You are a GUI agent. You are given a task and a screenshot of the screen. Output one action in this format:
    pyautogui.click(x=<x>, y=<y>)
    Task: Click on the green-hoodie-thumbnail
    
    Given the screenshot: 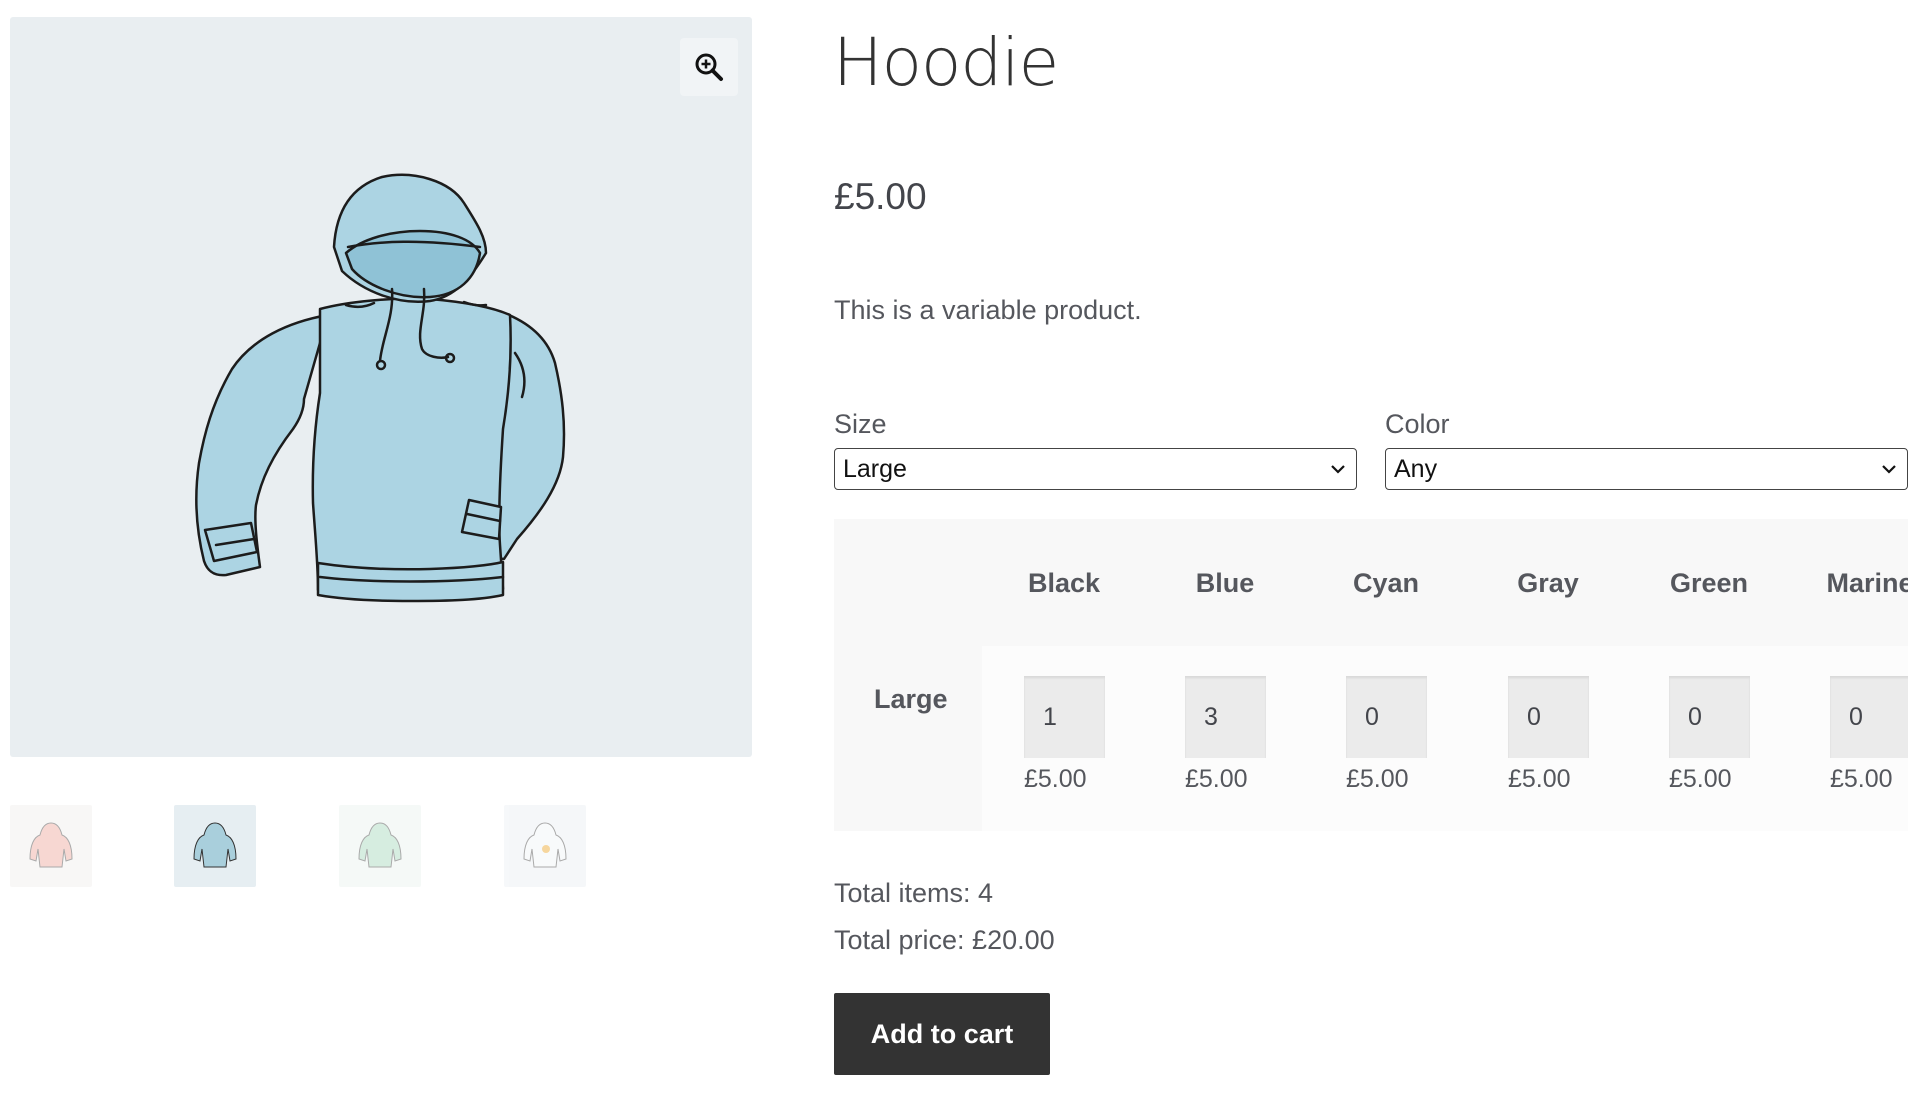 What is the action you would take?
    pyautogui.click(x=380, y=846)
    